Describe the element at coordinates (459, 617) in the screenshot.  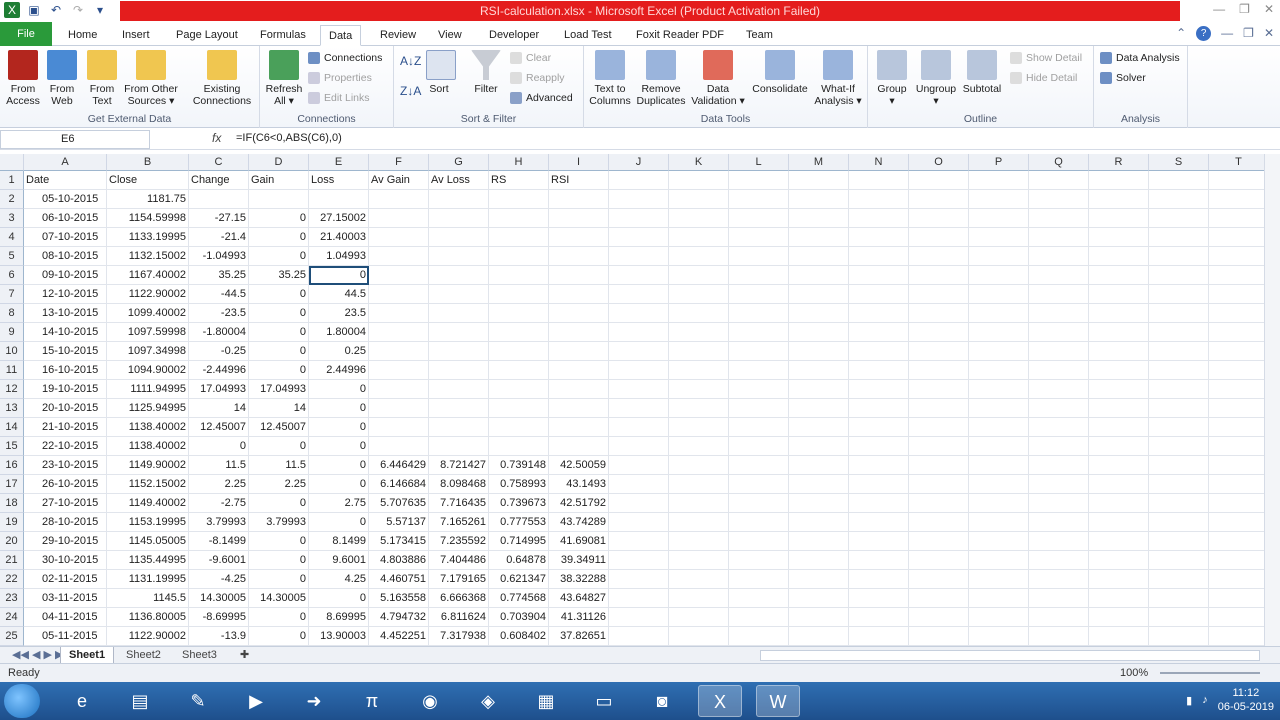
I see `table-cell: 6.811624` at that location.